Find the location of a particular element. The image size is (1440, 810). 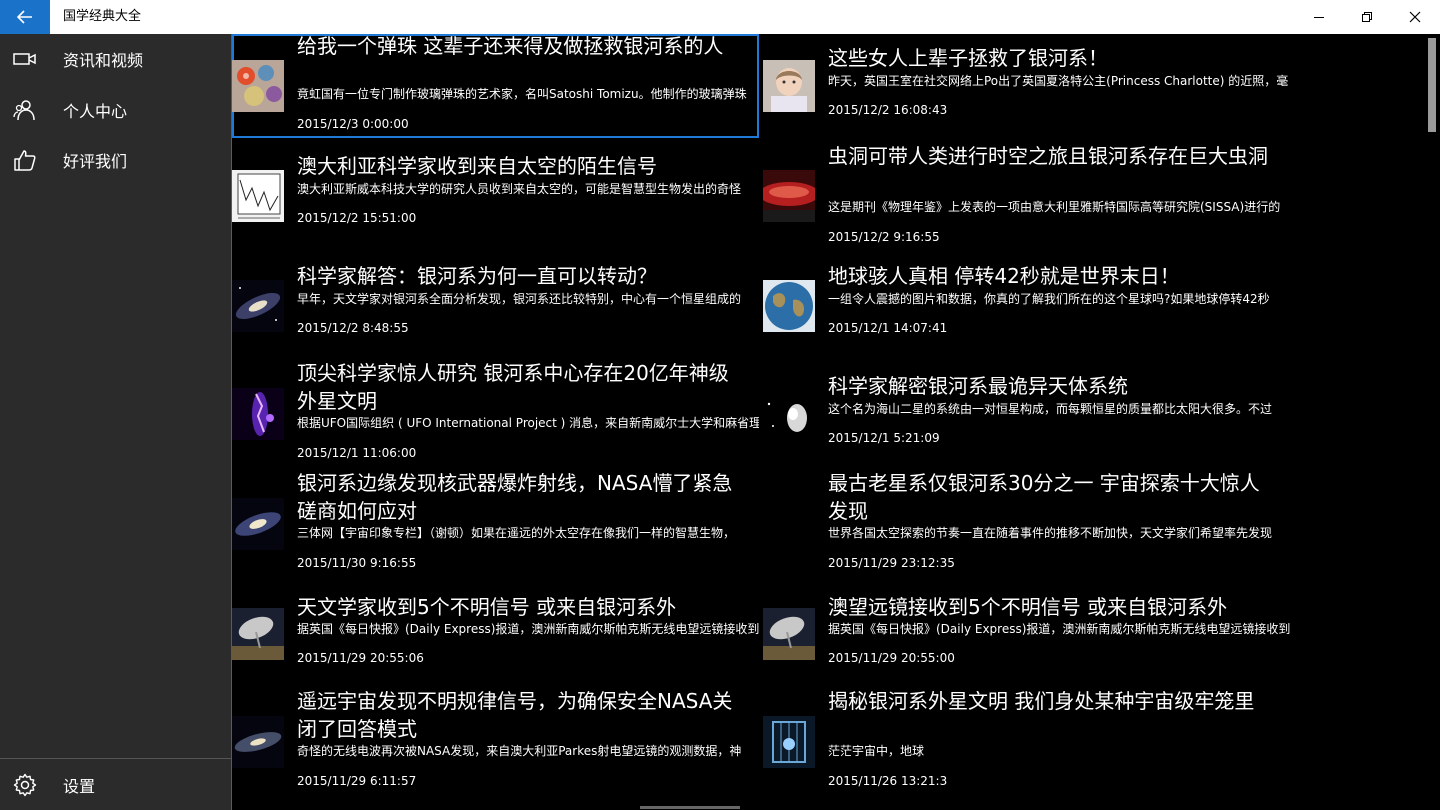

vertical-scrollbar is located at coordinates (1432, 85).